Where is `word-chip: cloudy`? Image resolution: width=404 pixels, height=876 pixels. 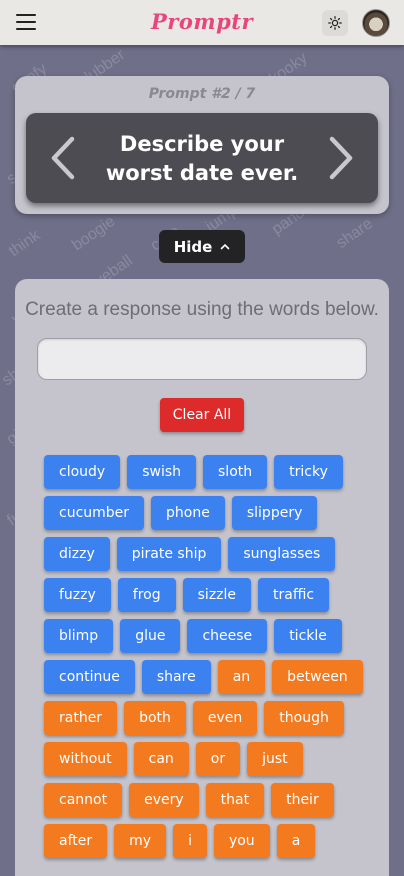
word-chip: cloudy is located at coordinates (82, 472).